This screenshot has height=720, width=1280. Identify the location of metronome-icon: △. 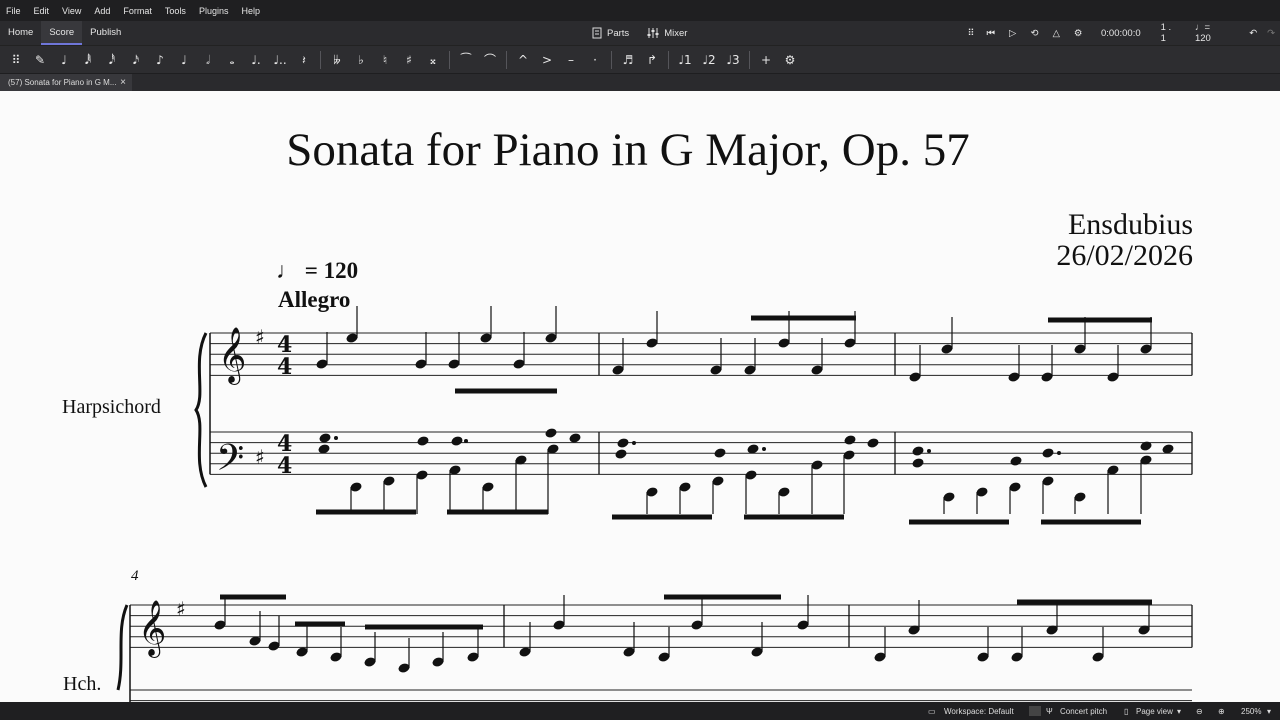
(1056, 33).